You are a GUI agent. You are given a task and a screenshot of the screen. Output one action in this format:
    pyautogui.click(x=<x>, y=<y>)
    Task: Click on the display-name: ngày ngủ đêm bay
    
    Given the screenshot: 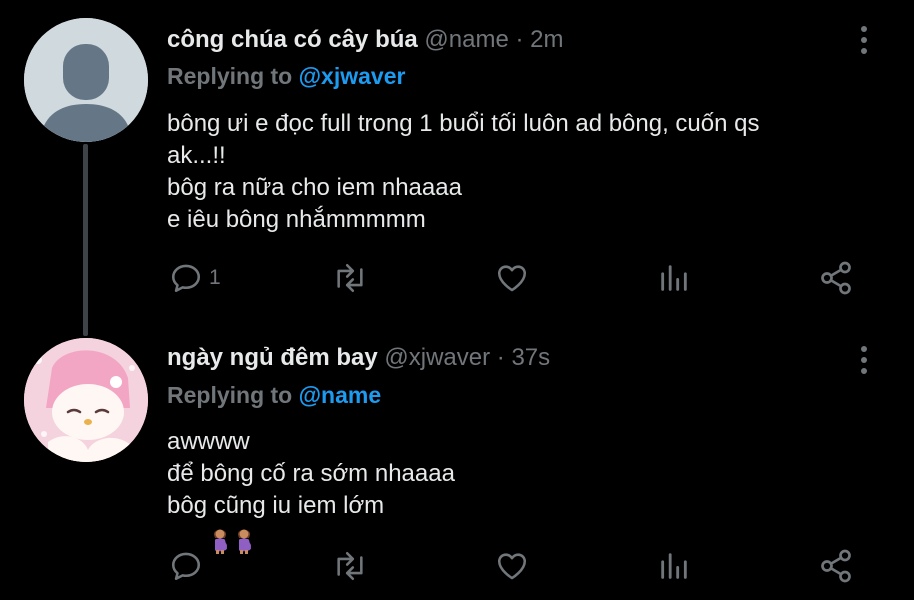 What is the action you would take?
    pyautogui.click(x=272, y=357)
    